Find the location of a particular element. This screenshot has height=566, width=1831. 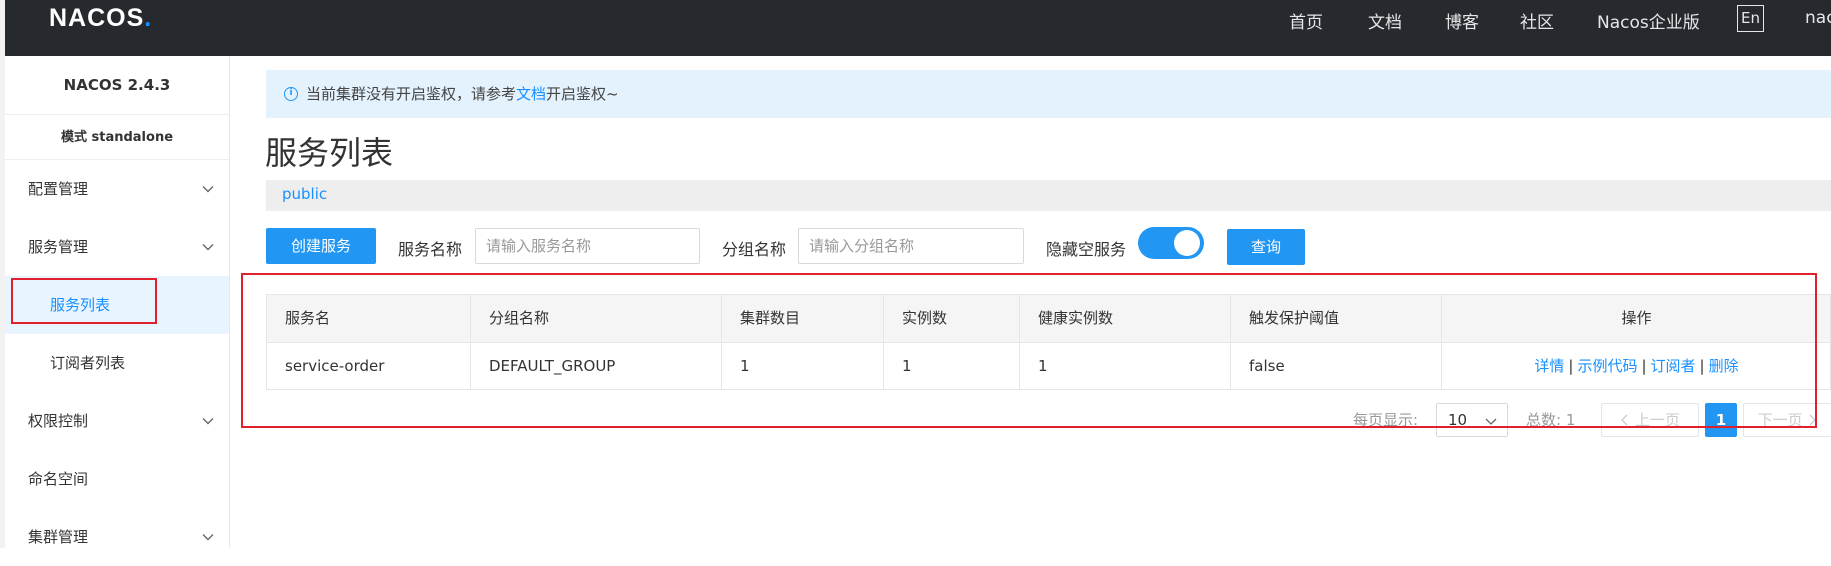

sidebar-item-subscriber-list: 订阅者列表 is located at coordinates (117, 363).